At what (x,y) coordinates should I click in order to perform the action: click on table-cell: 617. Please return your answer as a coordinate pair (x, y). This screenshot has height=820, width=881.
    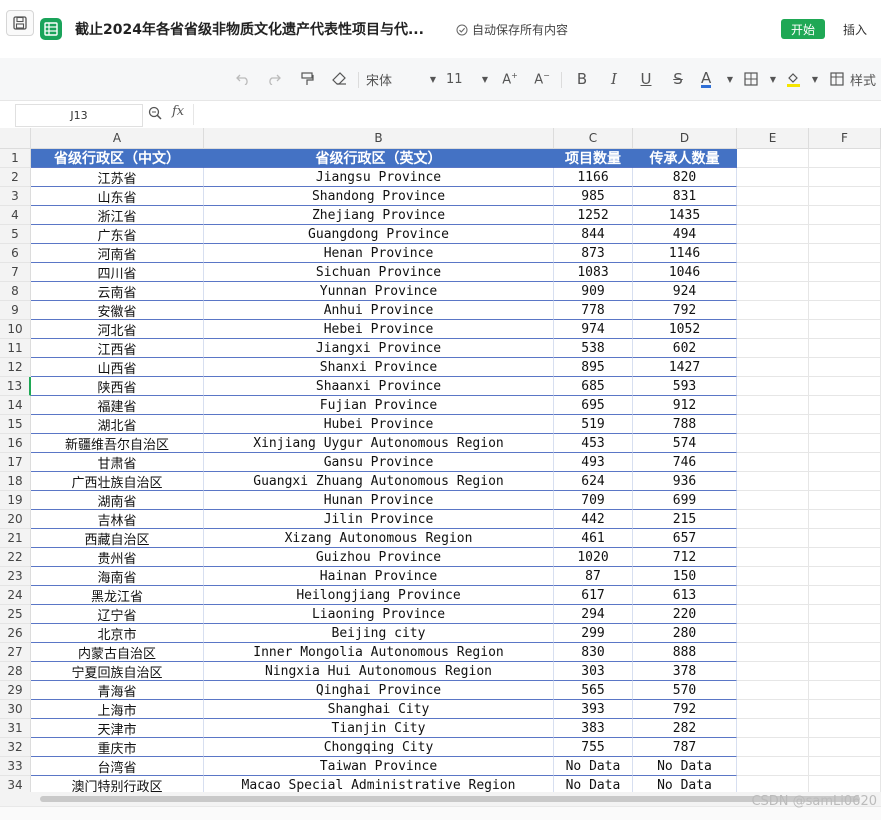
    Looking at the image, I should click on (593, 595).